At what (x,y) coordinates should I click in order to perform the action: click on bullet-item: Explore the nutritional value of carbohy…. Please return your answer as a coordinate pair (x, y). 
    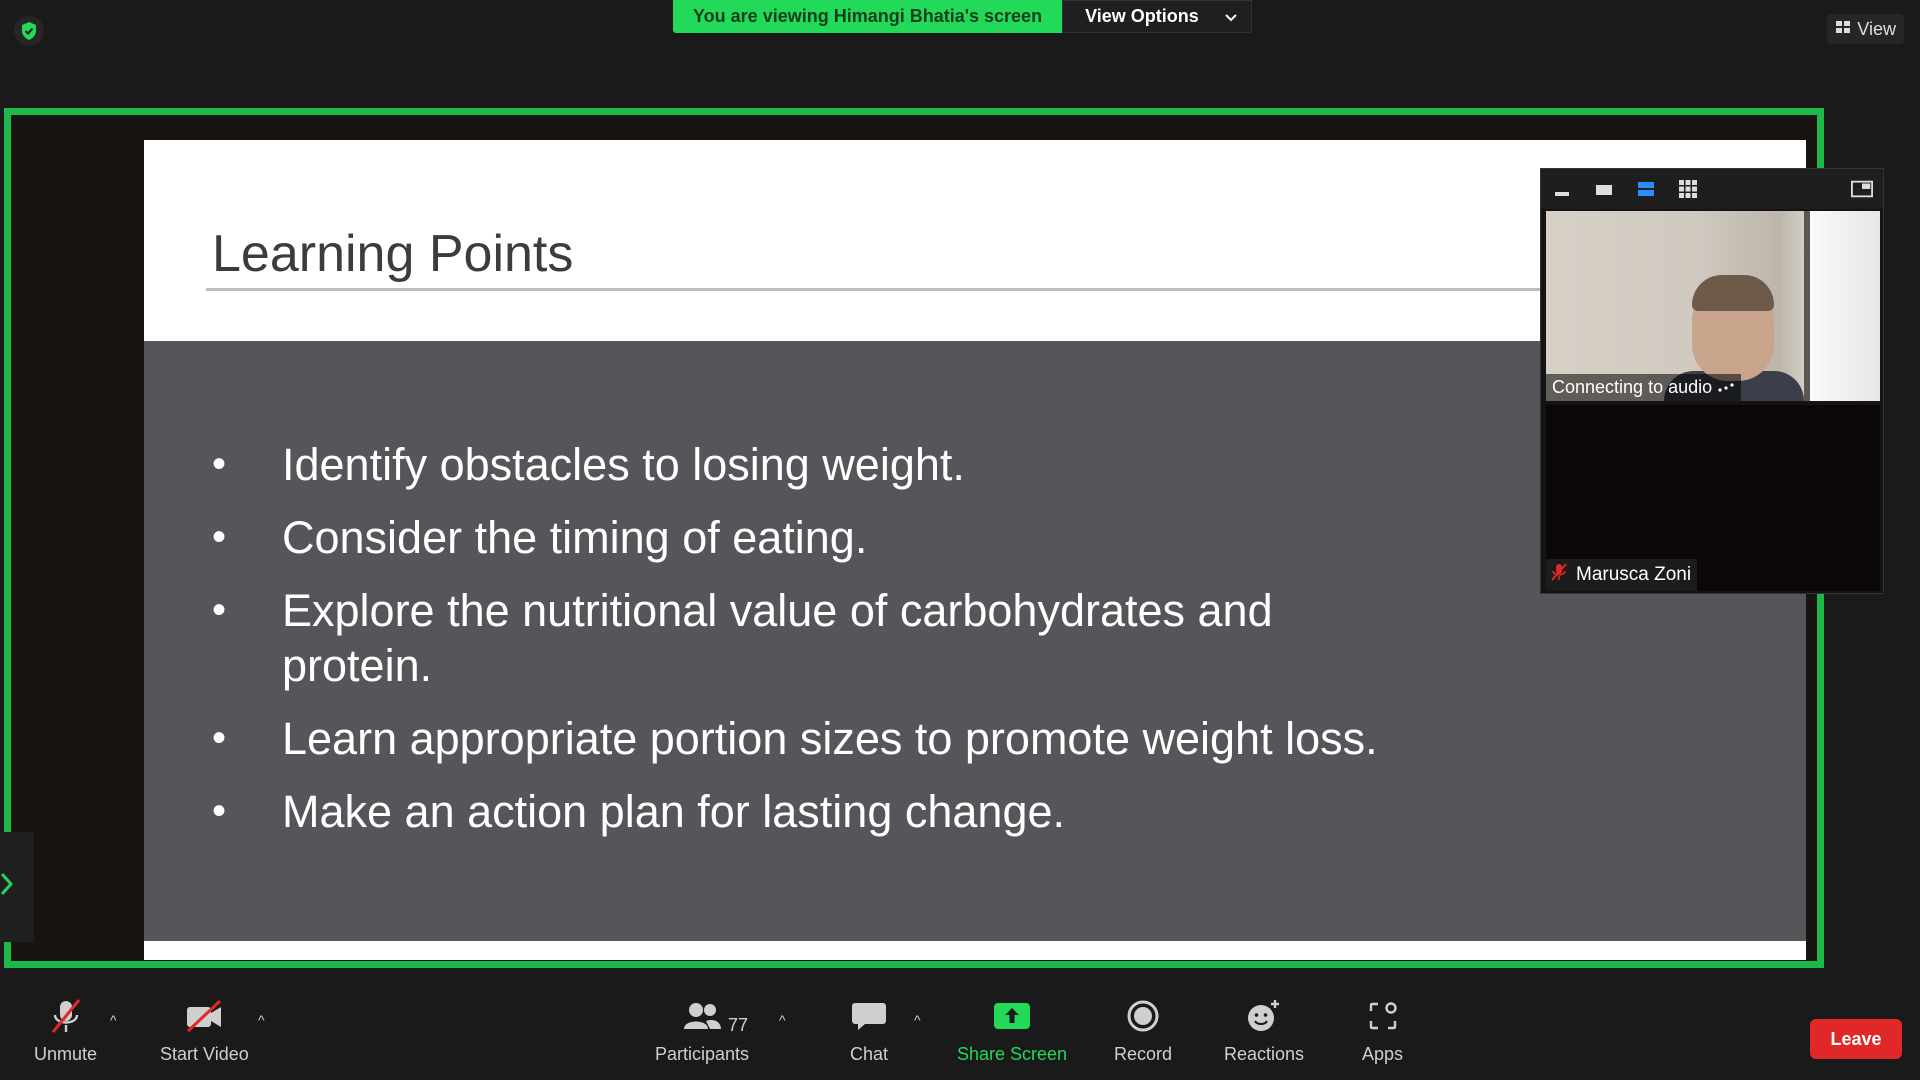
    Looking at the image, I should click on (822, 638).